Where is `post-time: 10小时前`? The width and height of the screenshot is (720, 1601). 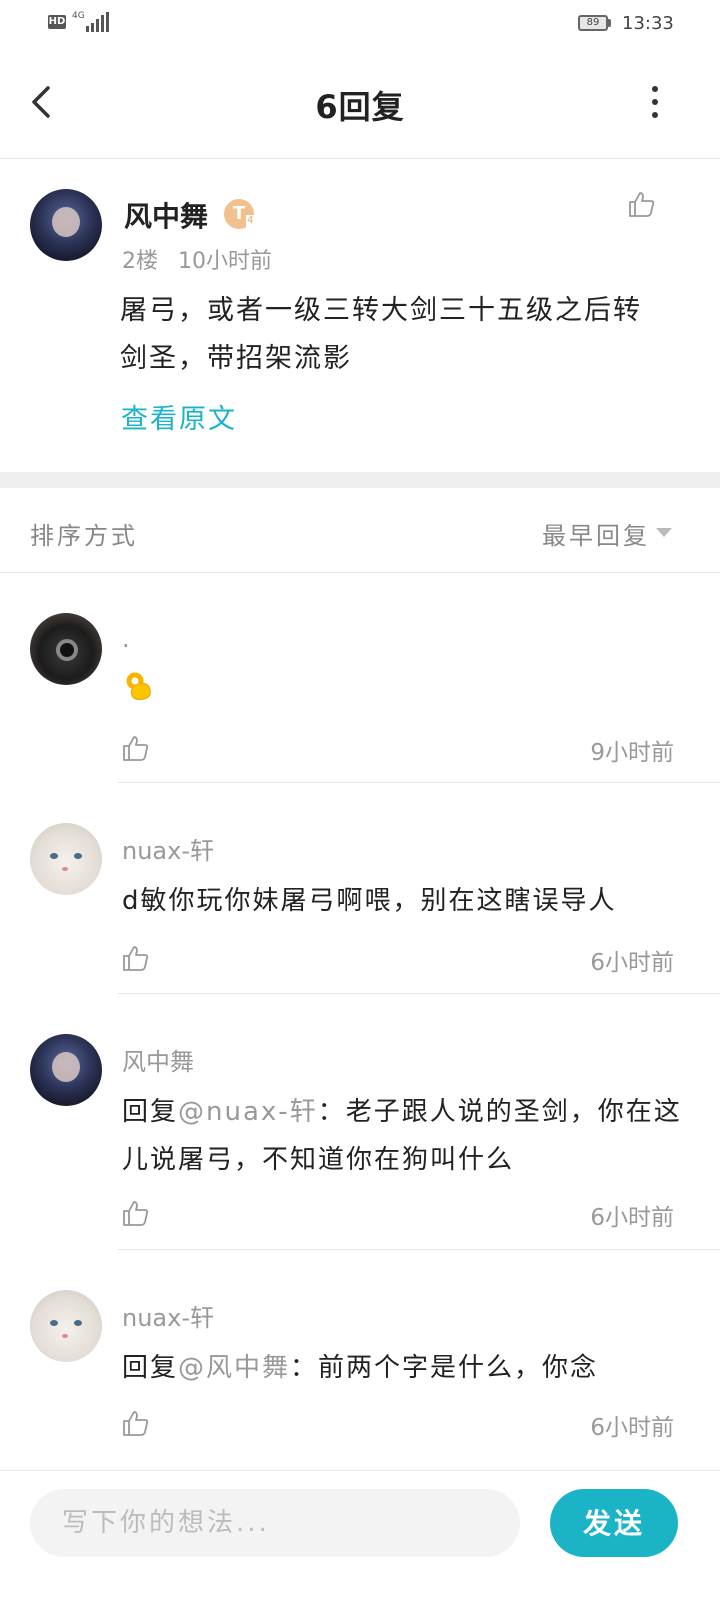 post-time: 10小时前 is located at coordinates (225, 261).